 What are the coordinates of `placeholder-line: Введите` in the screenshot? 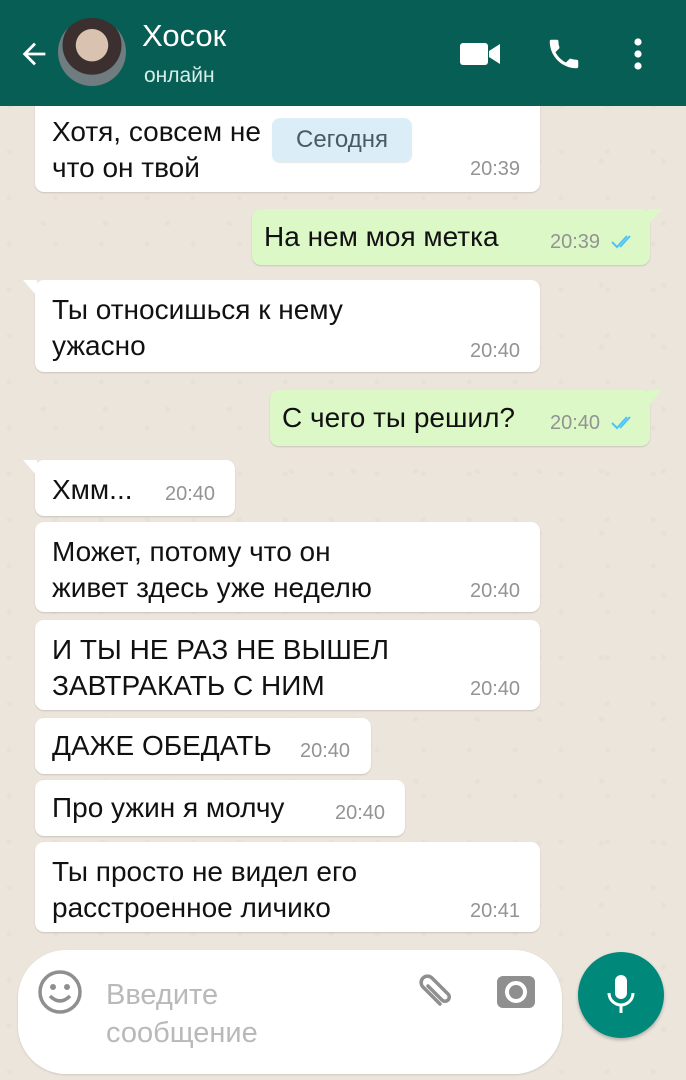 It's located at (162, 995).